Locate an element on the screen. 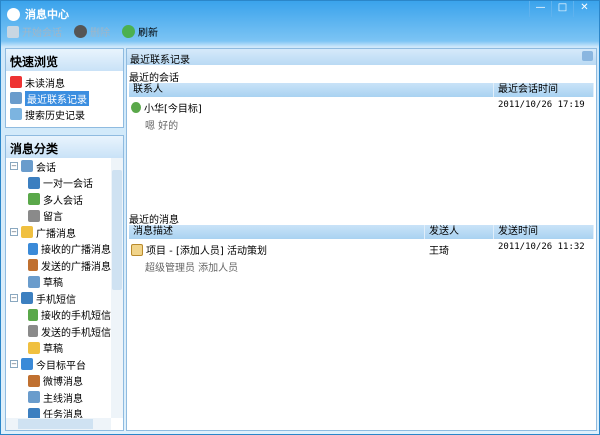  quick-item-label: 搜索历史记录 is located at coordinates (55, 116).